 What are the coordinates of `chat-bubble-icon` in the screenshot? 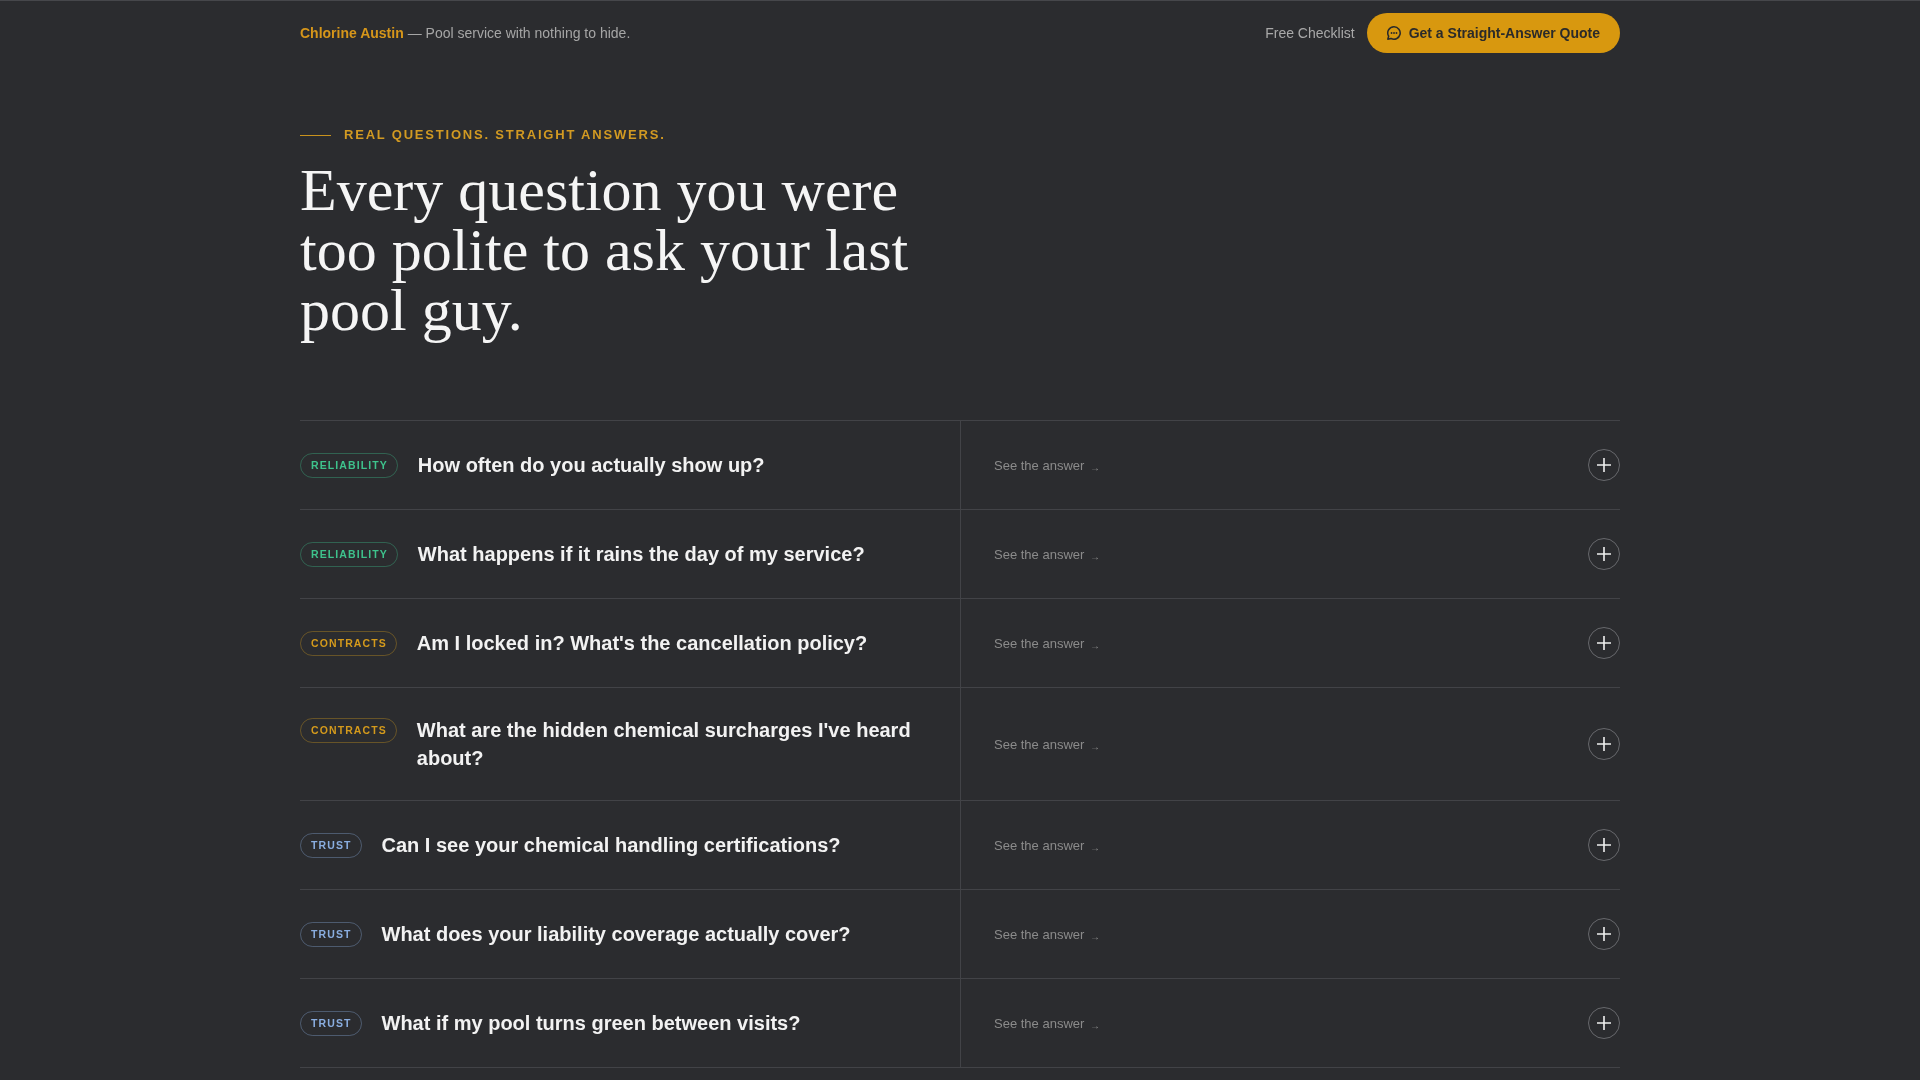 It's located at (1393, 33).